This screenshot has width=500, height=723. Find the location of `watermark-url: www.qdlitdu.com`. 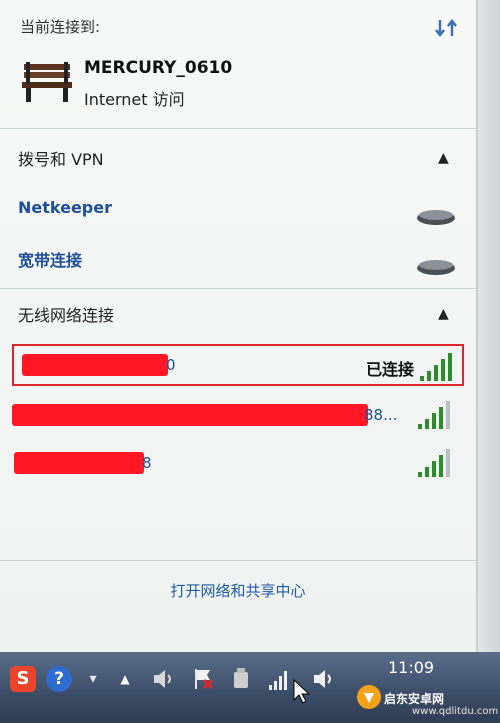

watermark-url: www.qdlitdu.com is located at coordinates (455, 711).